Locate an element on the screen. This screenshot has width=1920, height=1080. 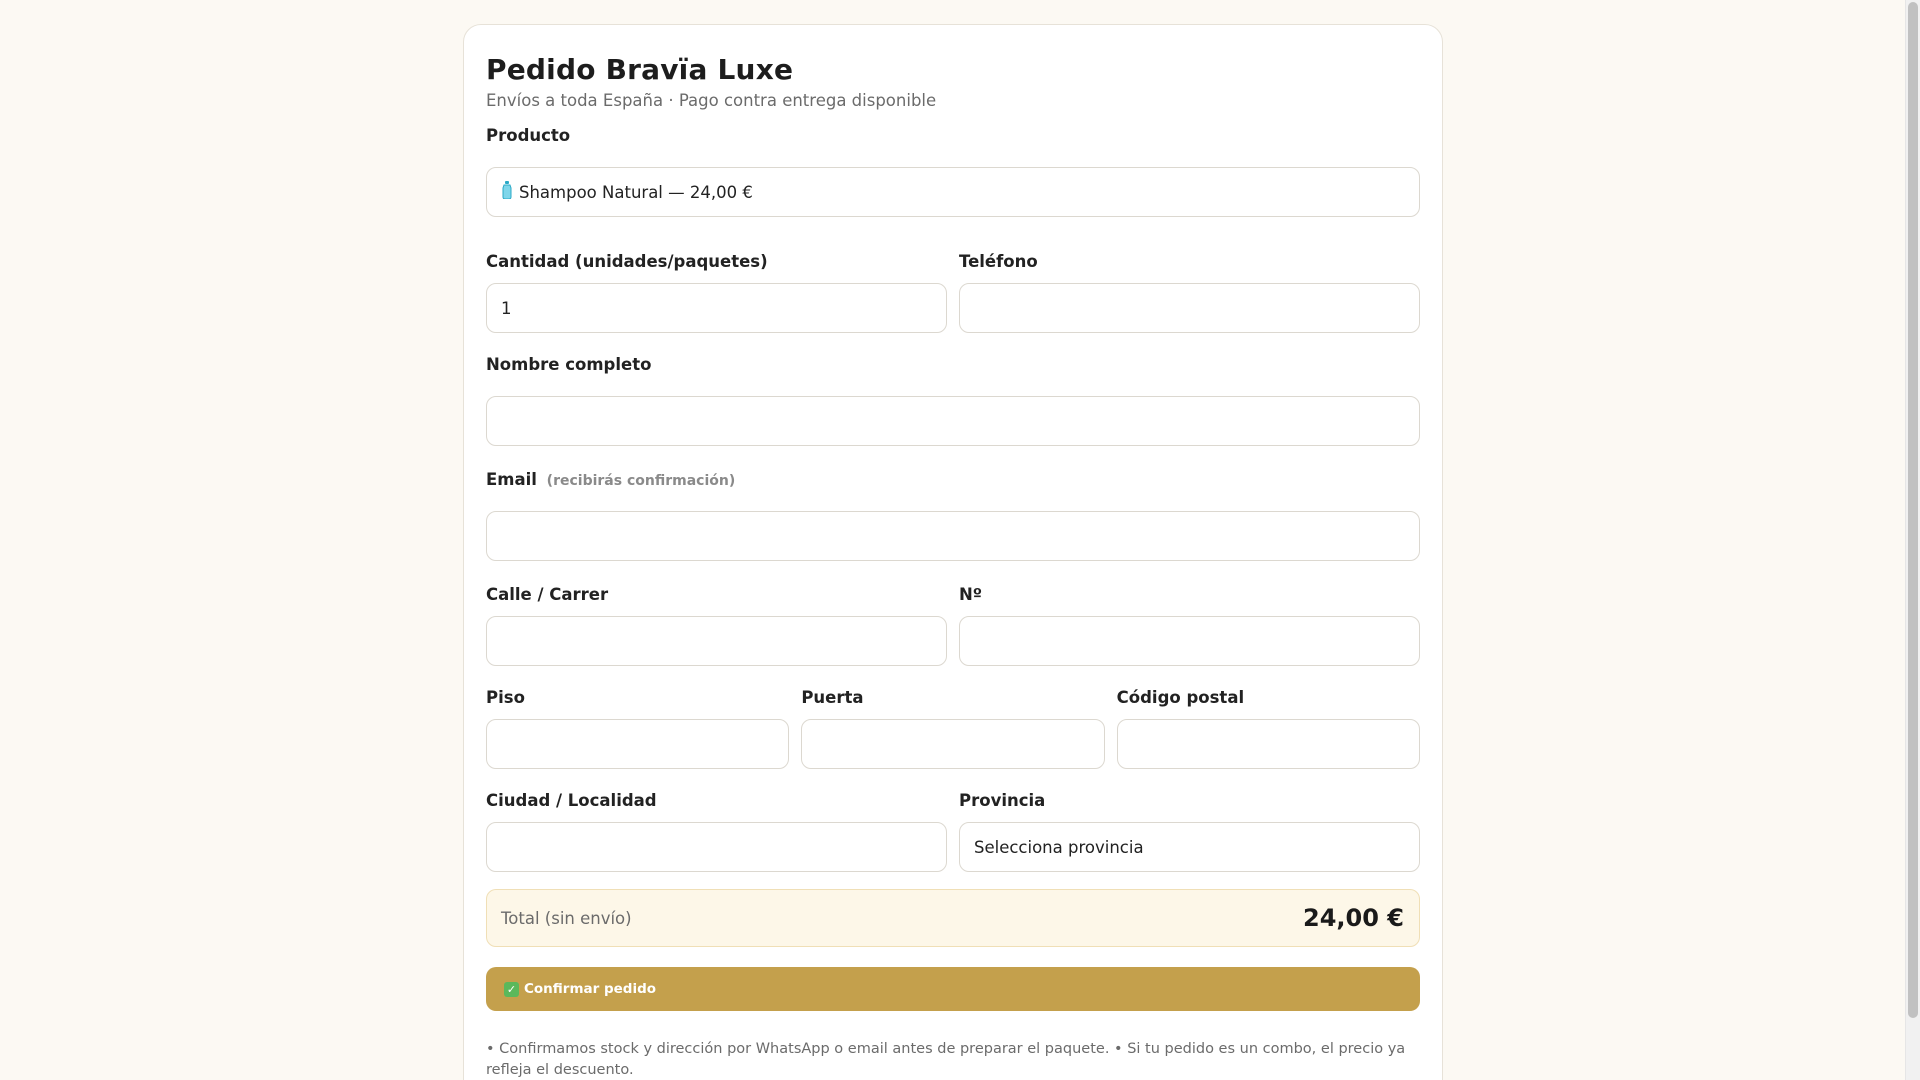
number-group: Nº is located at coordinates (1189, 625).